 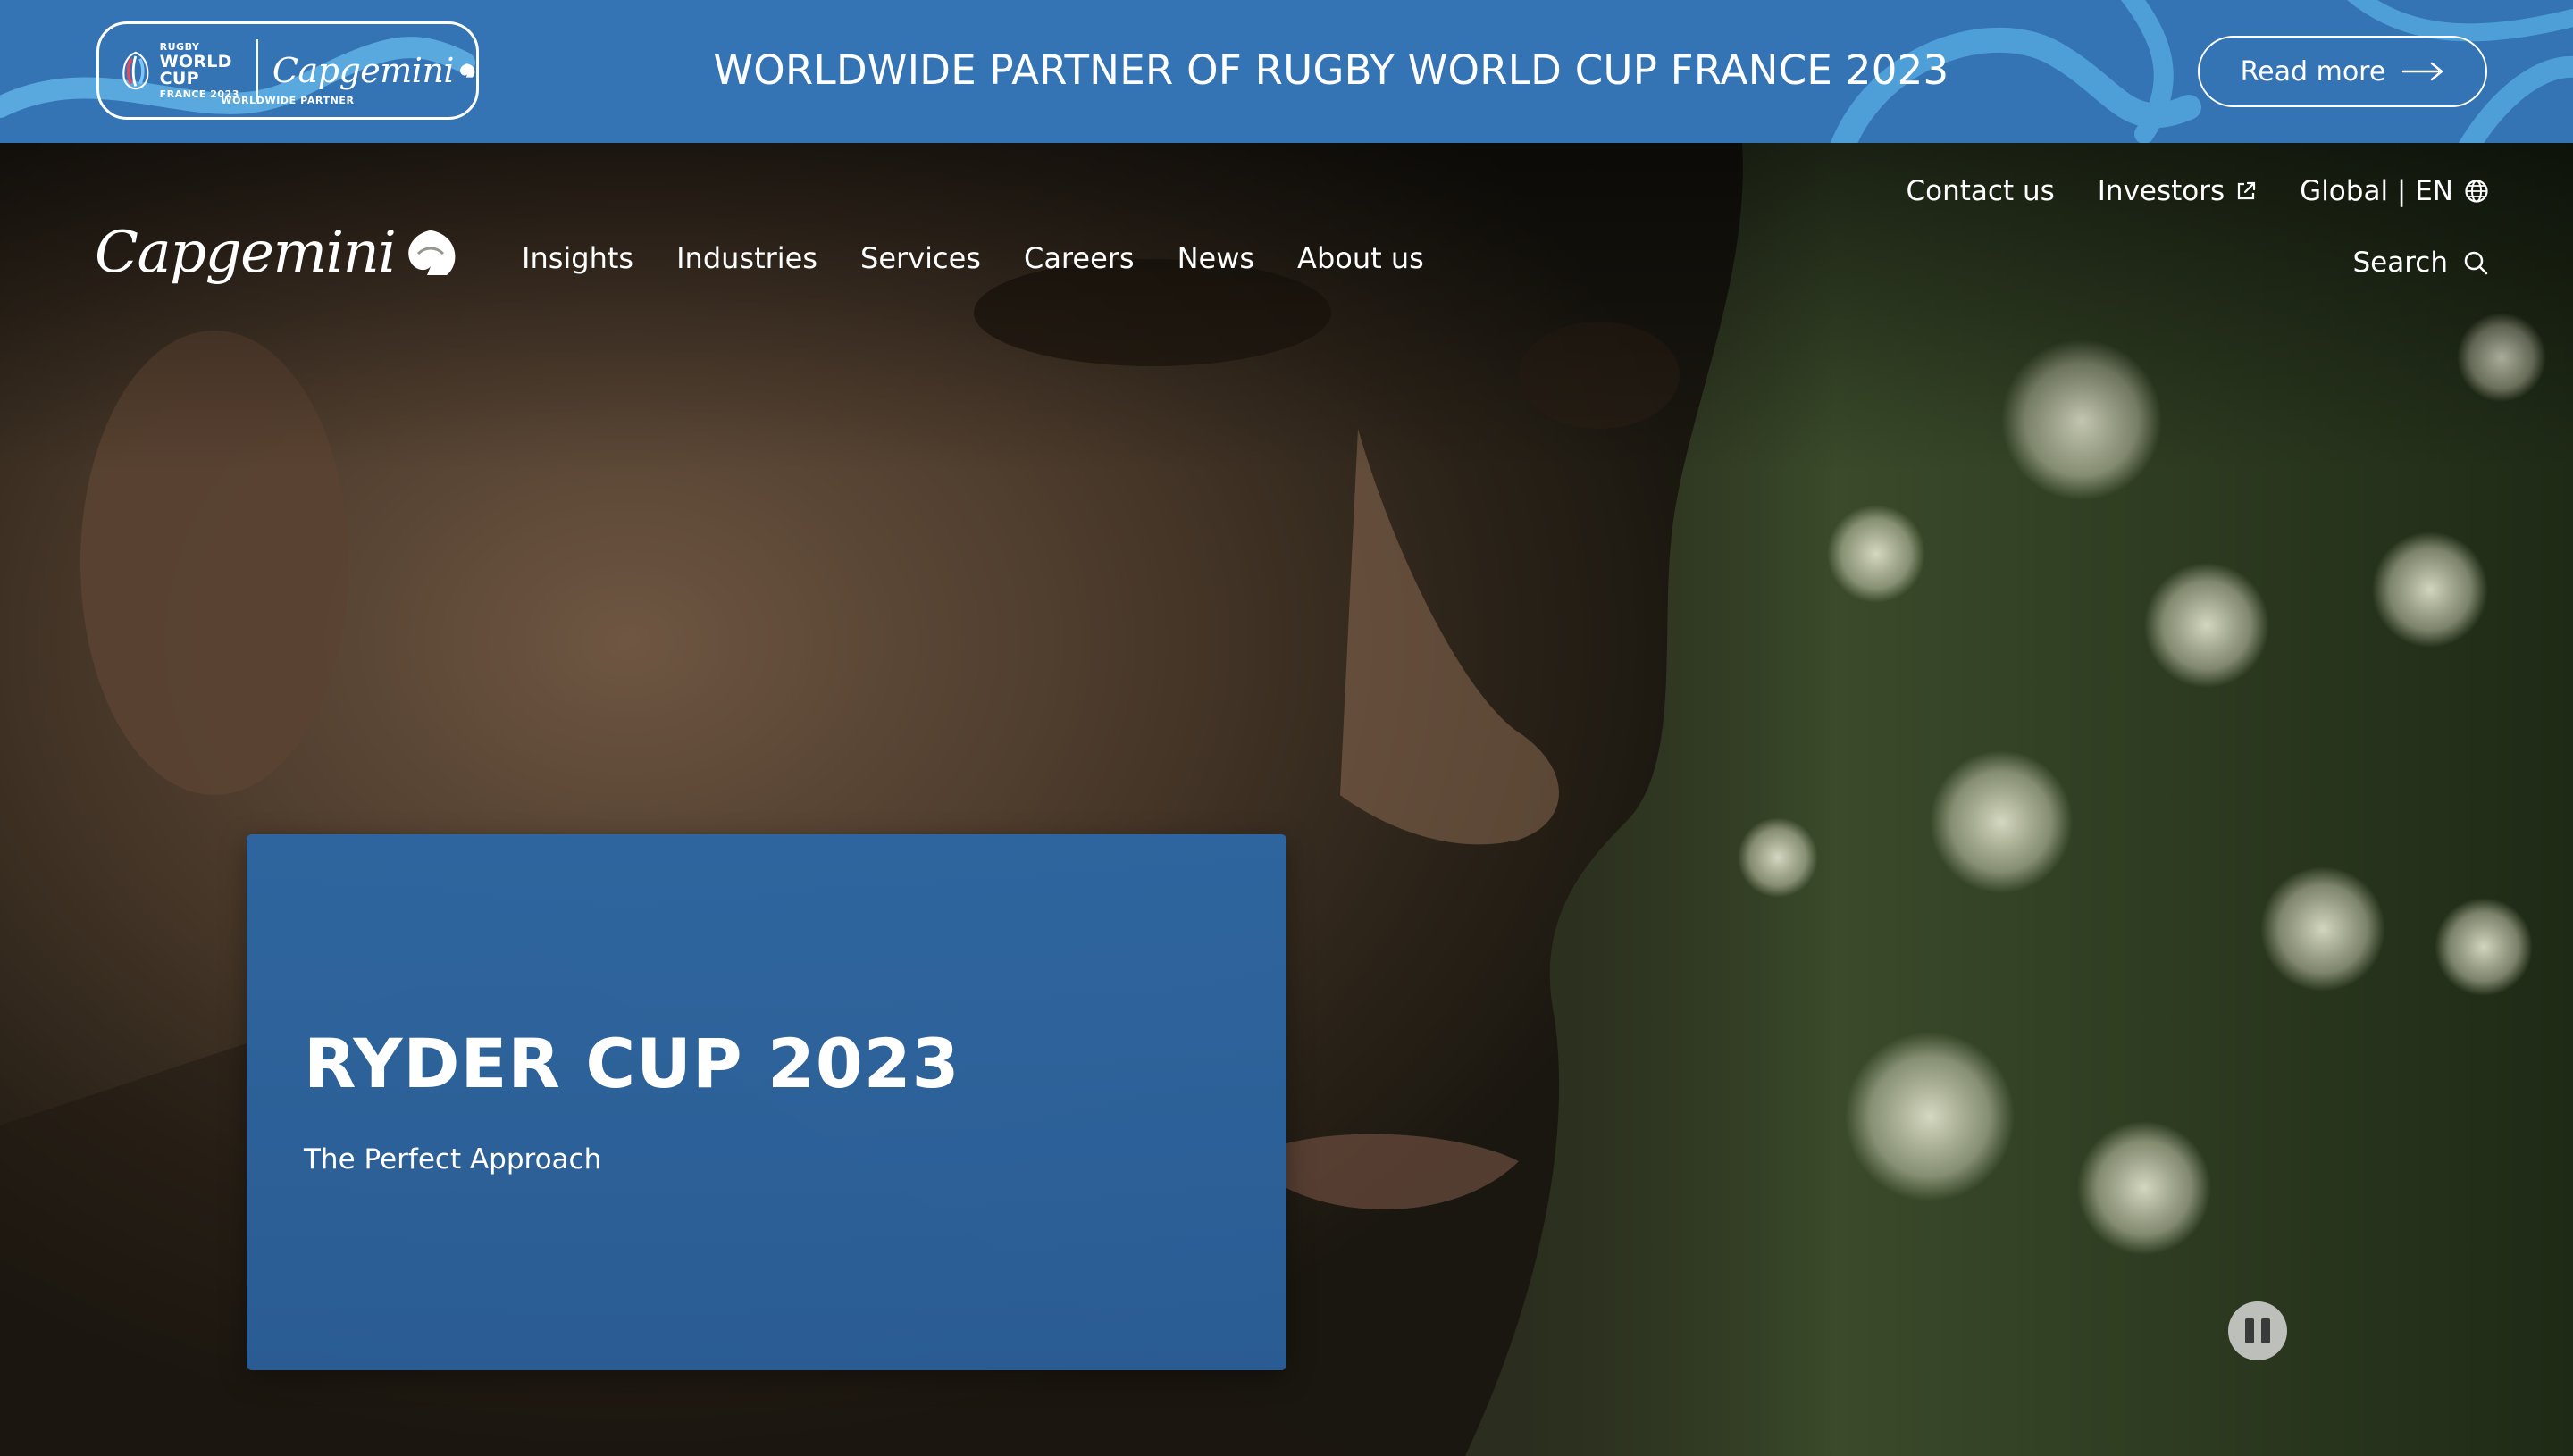 I want to click on capgemini-logo: Capgemini, so click(x=277, y=253).